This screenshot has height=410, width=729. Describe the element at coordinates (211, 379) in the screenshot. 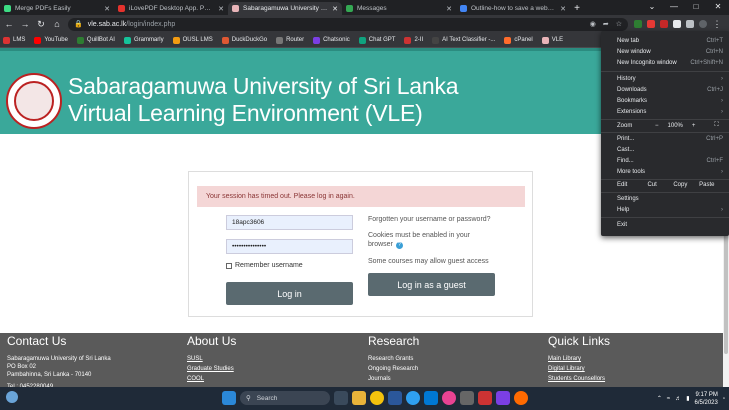

I see `footer-link: COOL` at that location.